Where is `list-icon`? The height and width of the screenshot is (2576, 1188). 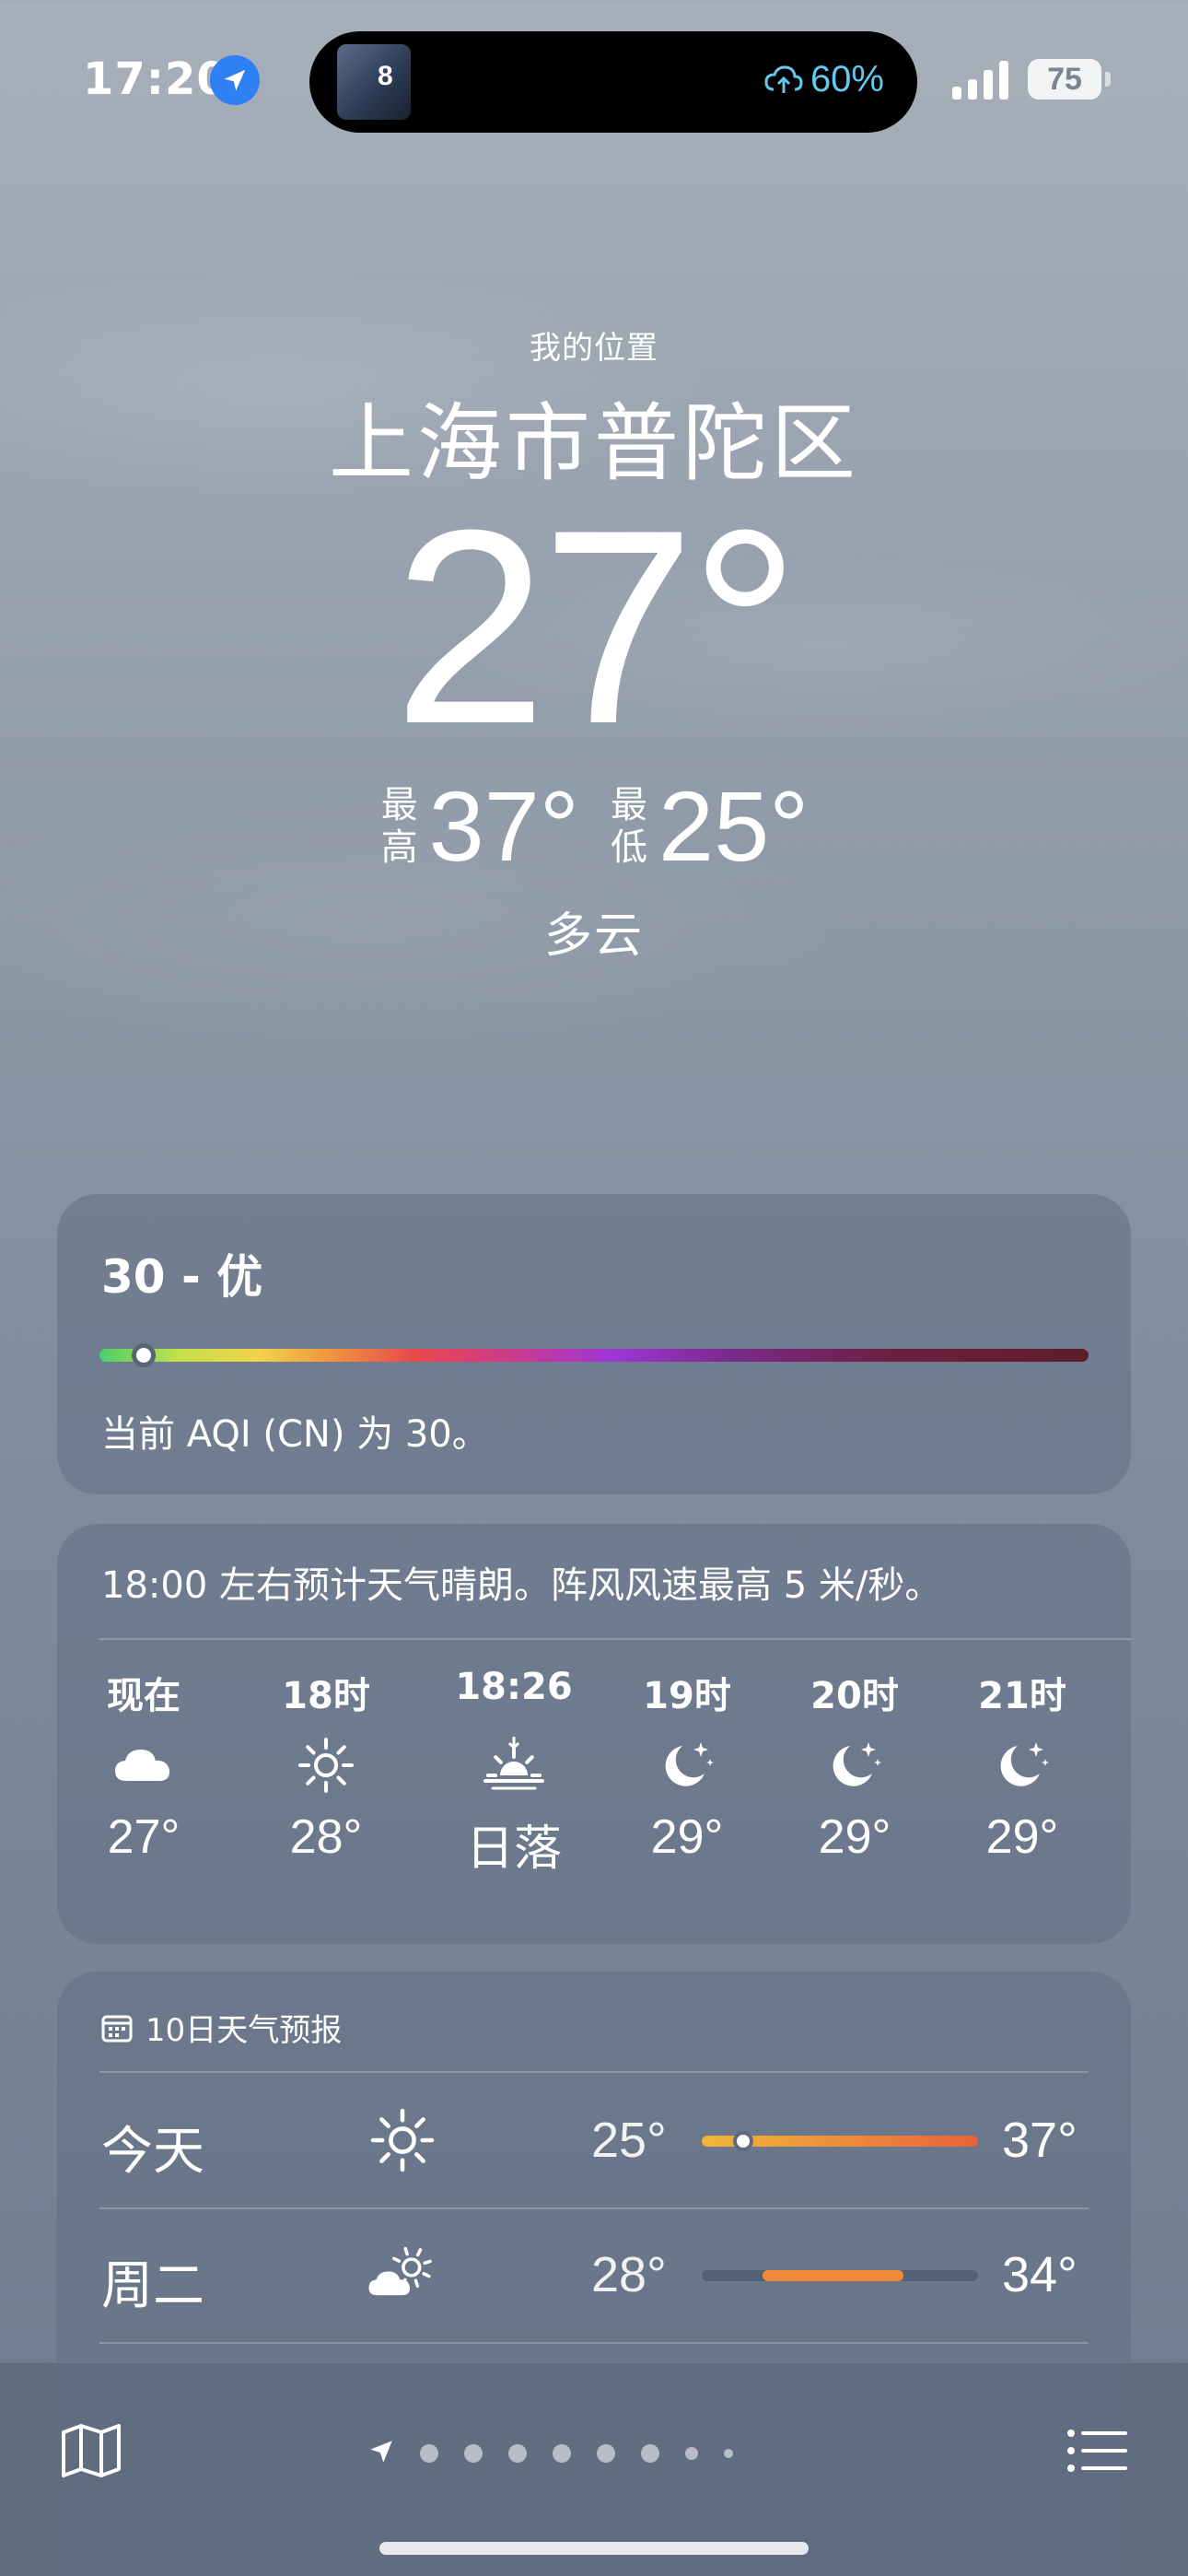
list-icon is located at coordinates (1097, 2451).